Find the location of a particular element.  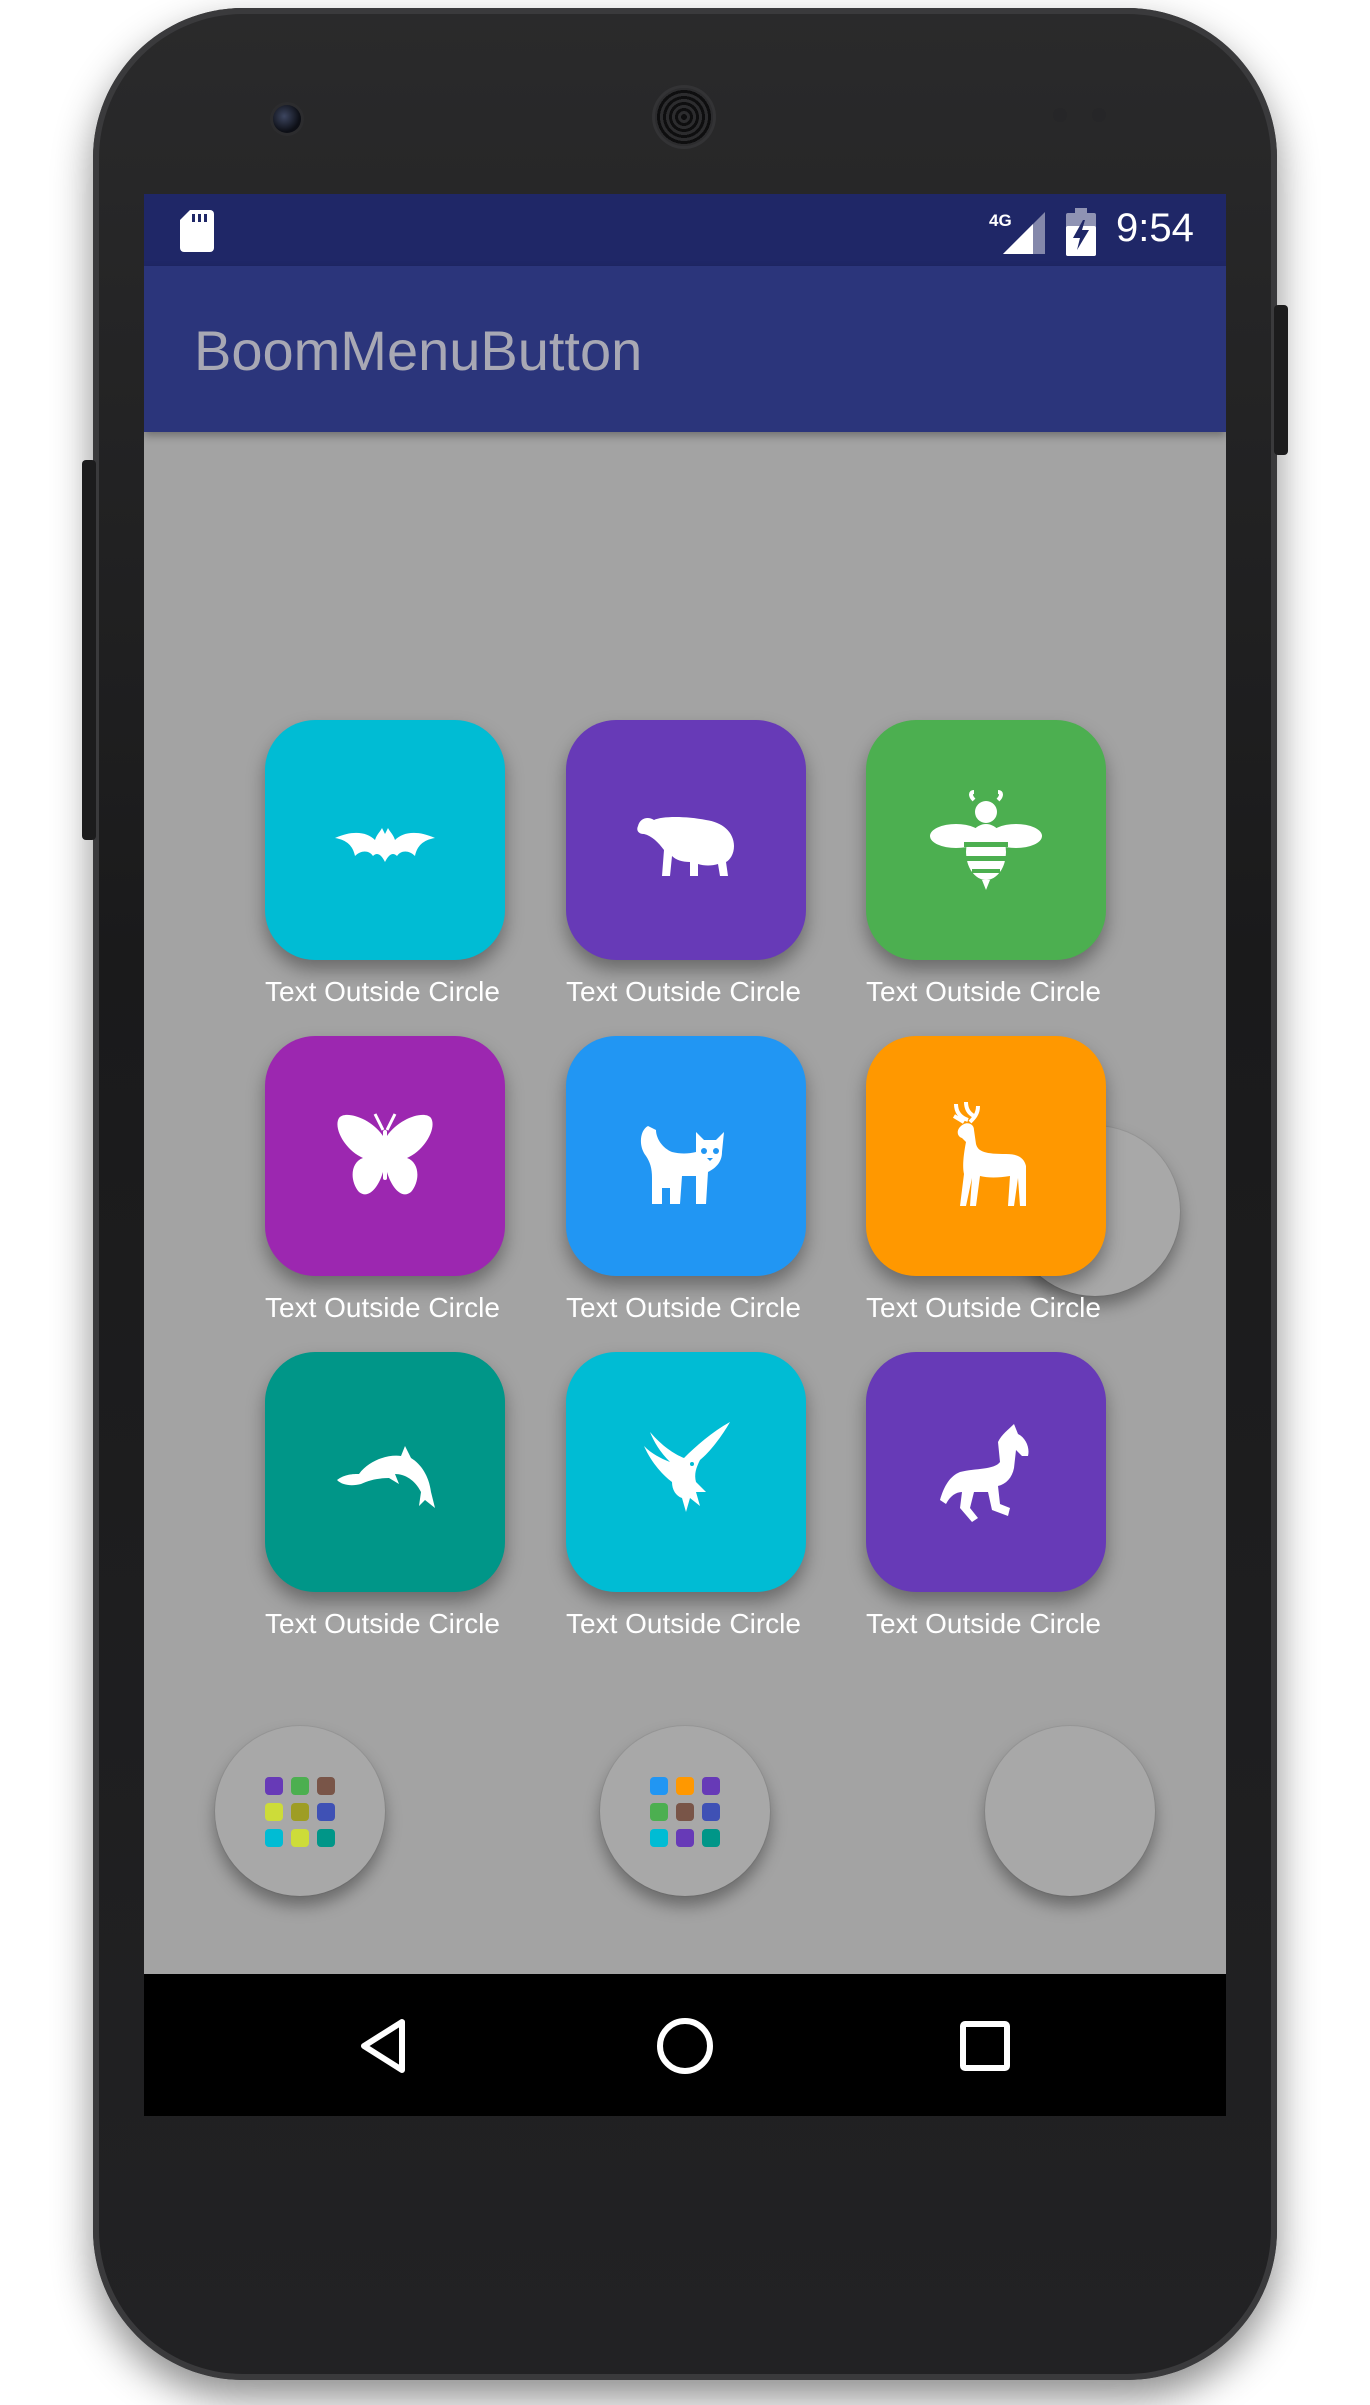

bee-icon is located at coordinates (986, 840).